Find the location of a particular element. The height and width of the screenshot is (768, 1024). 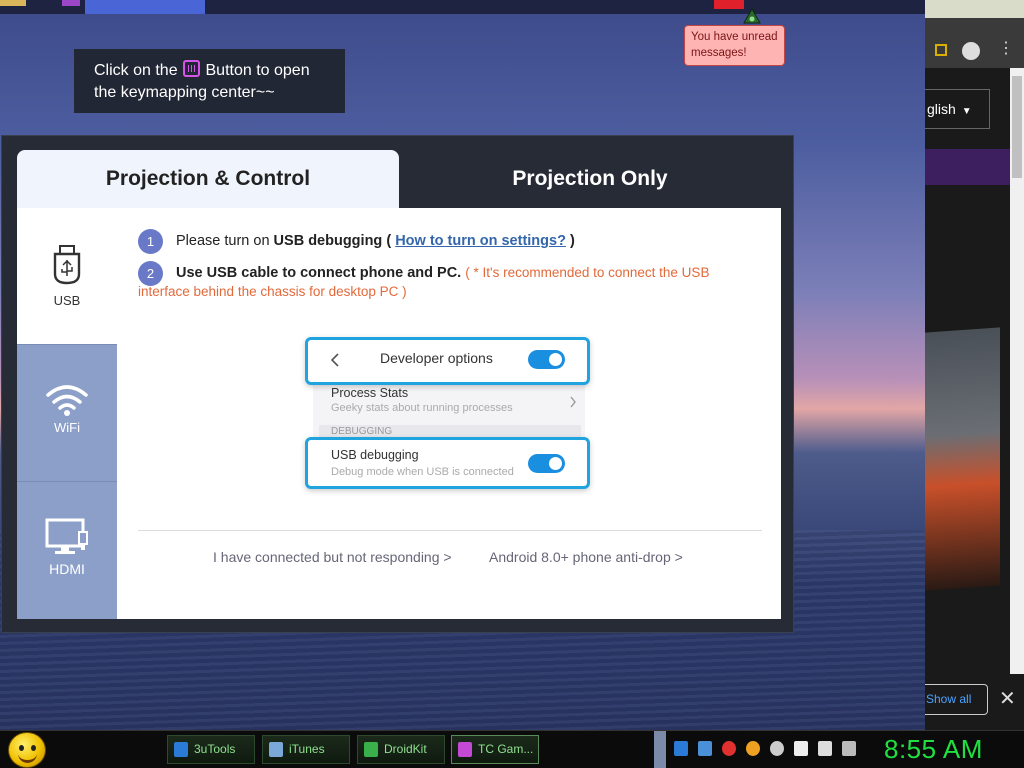

browser-scrollbar is located at coordinates (1017, 371).